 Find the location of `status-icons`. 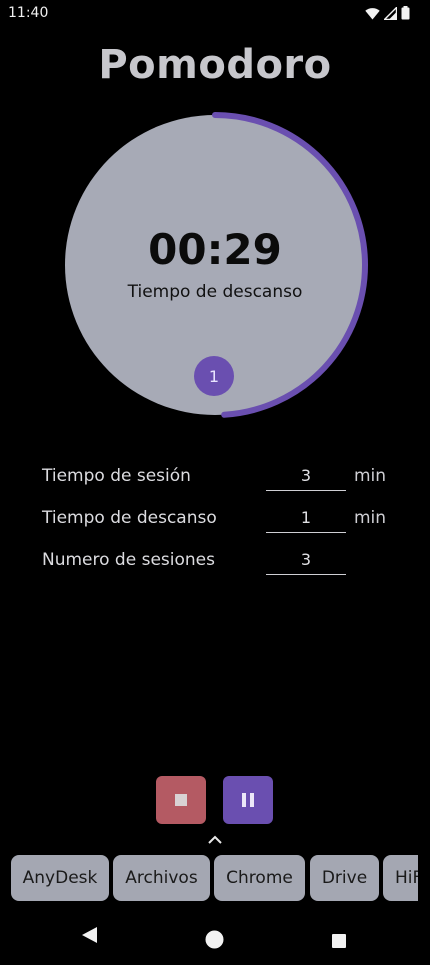

status-icons is located at coordinates (387, 13).